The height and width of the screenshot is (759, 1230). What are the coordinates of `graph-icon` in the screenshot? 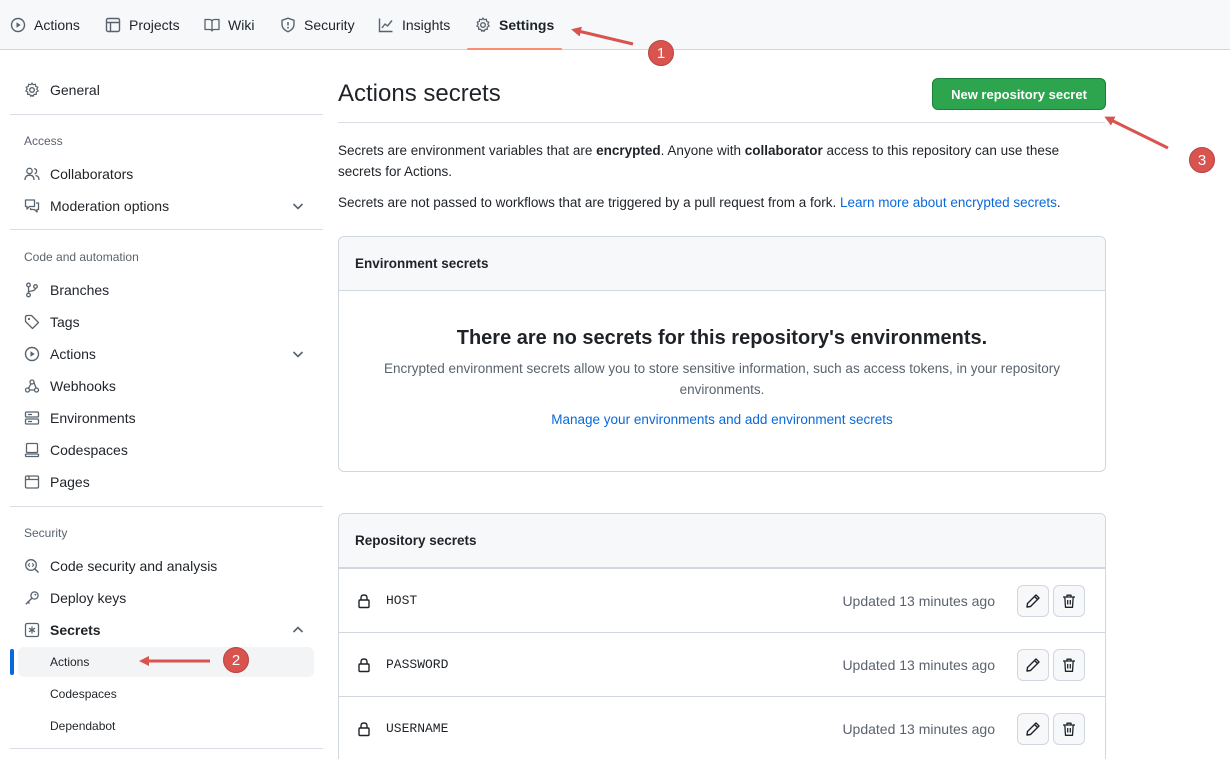 It's located at (385, 25).